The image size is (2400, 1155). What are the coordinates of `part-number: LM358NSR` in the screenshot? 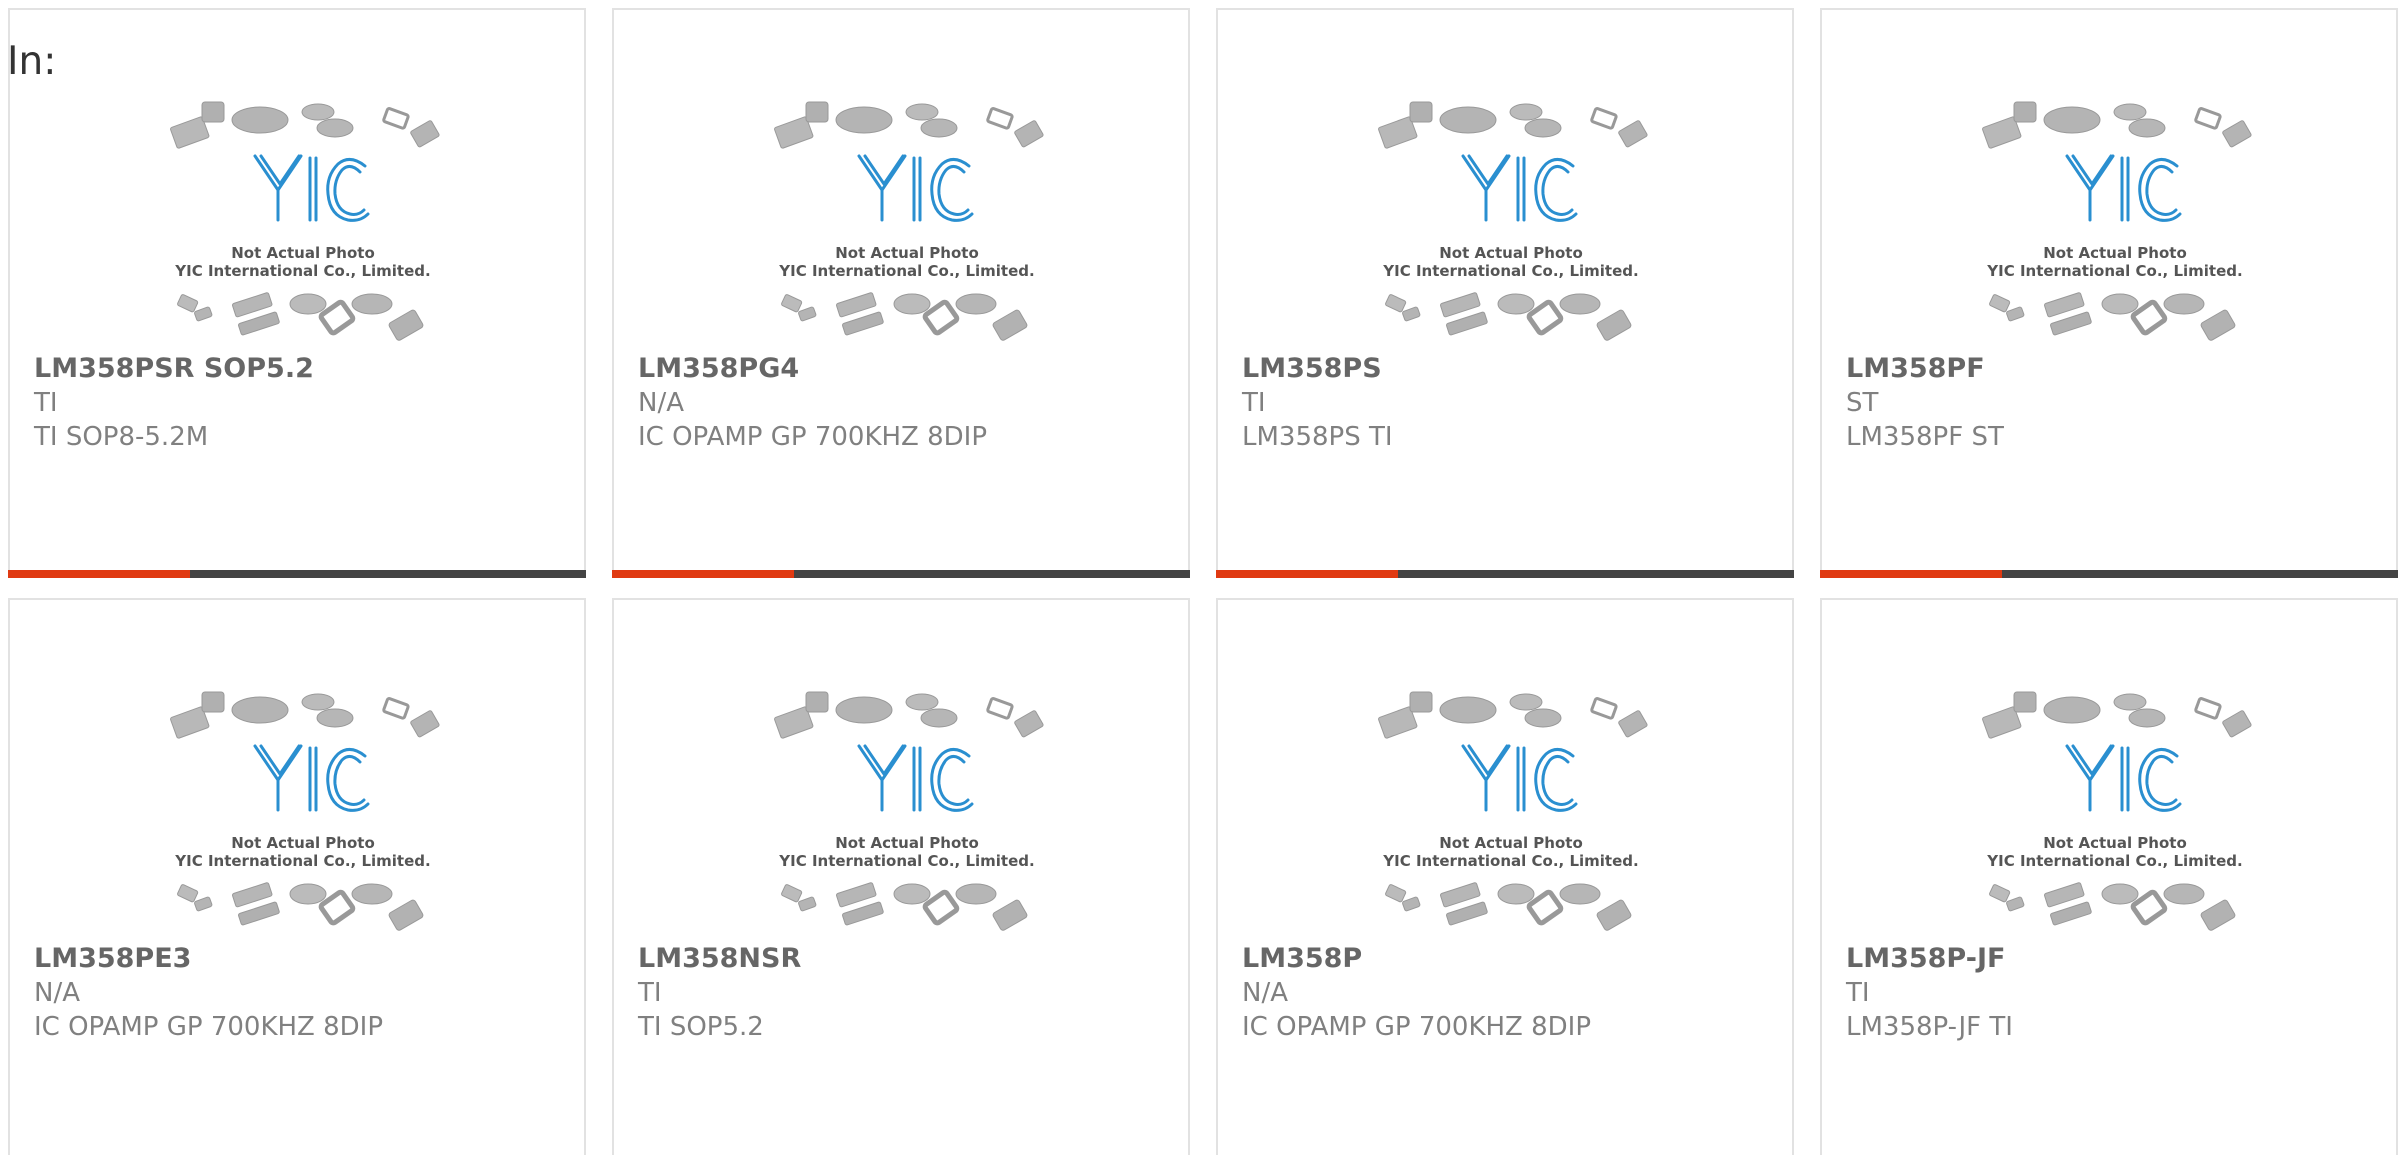 It's located at (719, 959).